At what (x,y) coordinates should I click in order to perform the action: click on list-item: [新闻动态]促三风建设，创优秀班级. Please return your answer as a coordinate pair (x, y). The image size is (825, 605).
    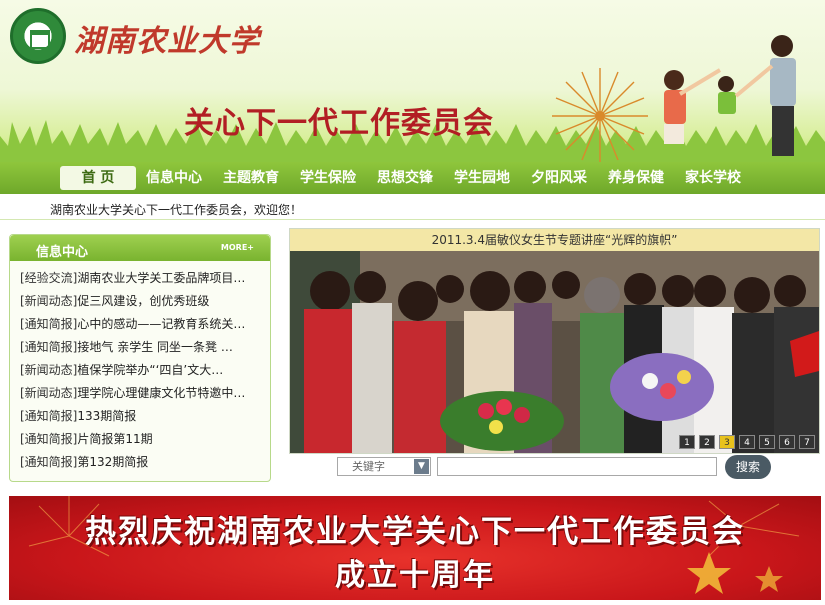
    Looking at the image, I should click on (143, 301).